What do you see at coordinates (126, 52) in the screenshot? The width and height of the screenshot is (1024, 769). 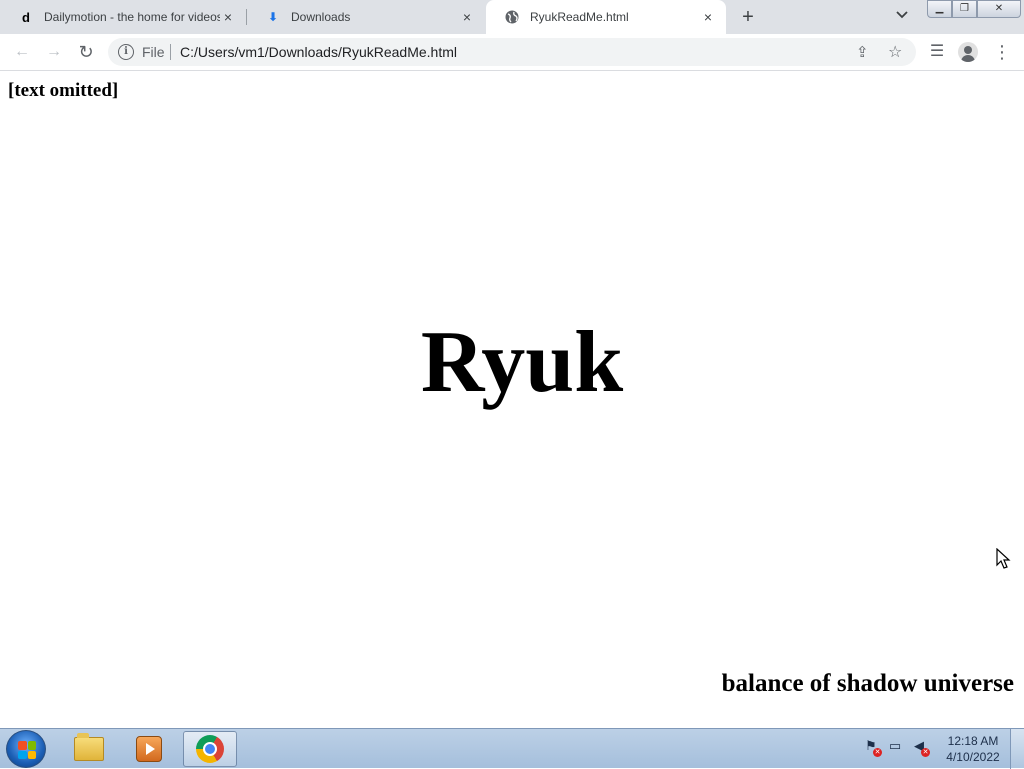 I see `site-info-icon: i` at bounding box center [126, 52].